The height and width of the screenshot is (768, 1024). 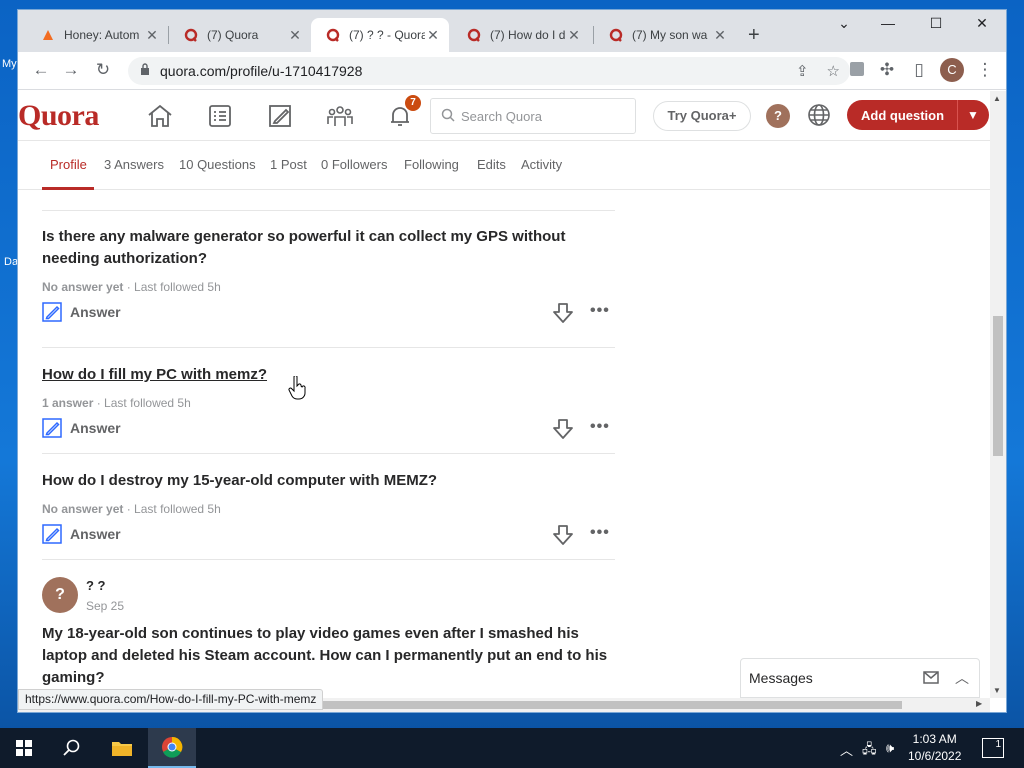 What do you see at coordinates (328, 375) in the screenshot?
I see `question-title: How do I fill my PC with memz?` at bounding box center [328, 375].